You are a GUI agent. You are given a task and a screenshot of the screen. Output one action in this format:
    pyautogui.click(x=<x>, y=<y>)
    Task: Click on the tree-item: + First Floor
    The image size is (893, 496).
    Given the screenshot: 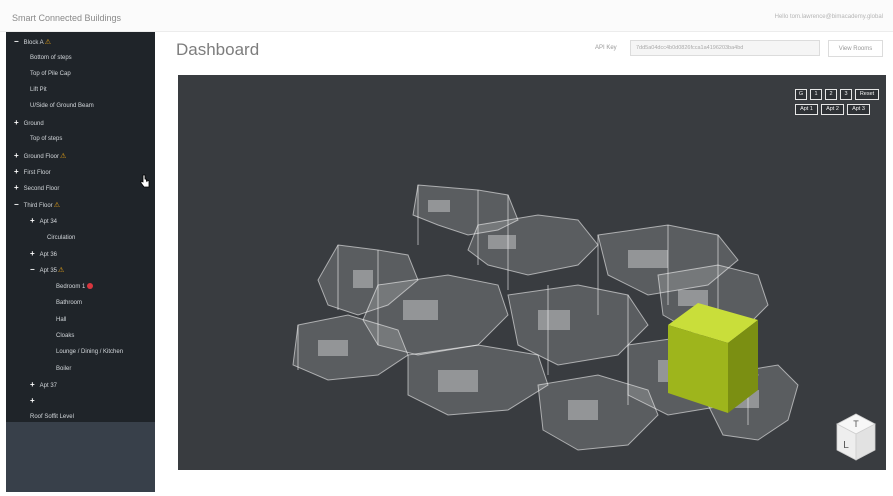 What is the action you would take?
    pyautogui.click(x=32, y=172)
    